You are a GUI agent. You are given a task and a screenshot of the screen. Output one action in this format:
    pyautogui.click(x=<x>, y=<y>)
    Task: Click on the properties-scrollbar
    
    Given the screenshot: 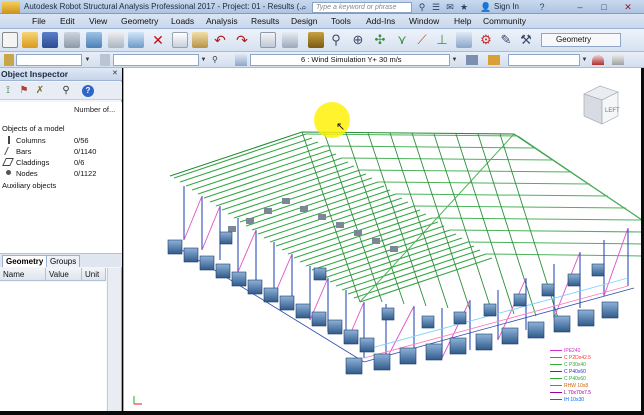 What is the action you would take?
    pyautogui.click(x=114, y=339)
    